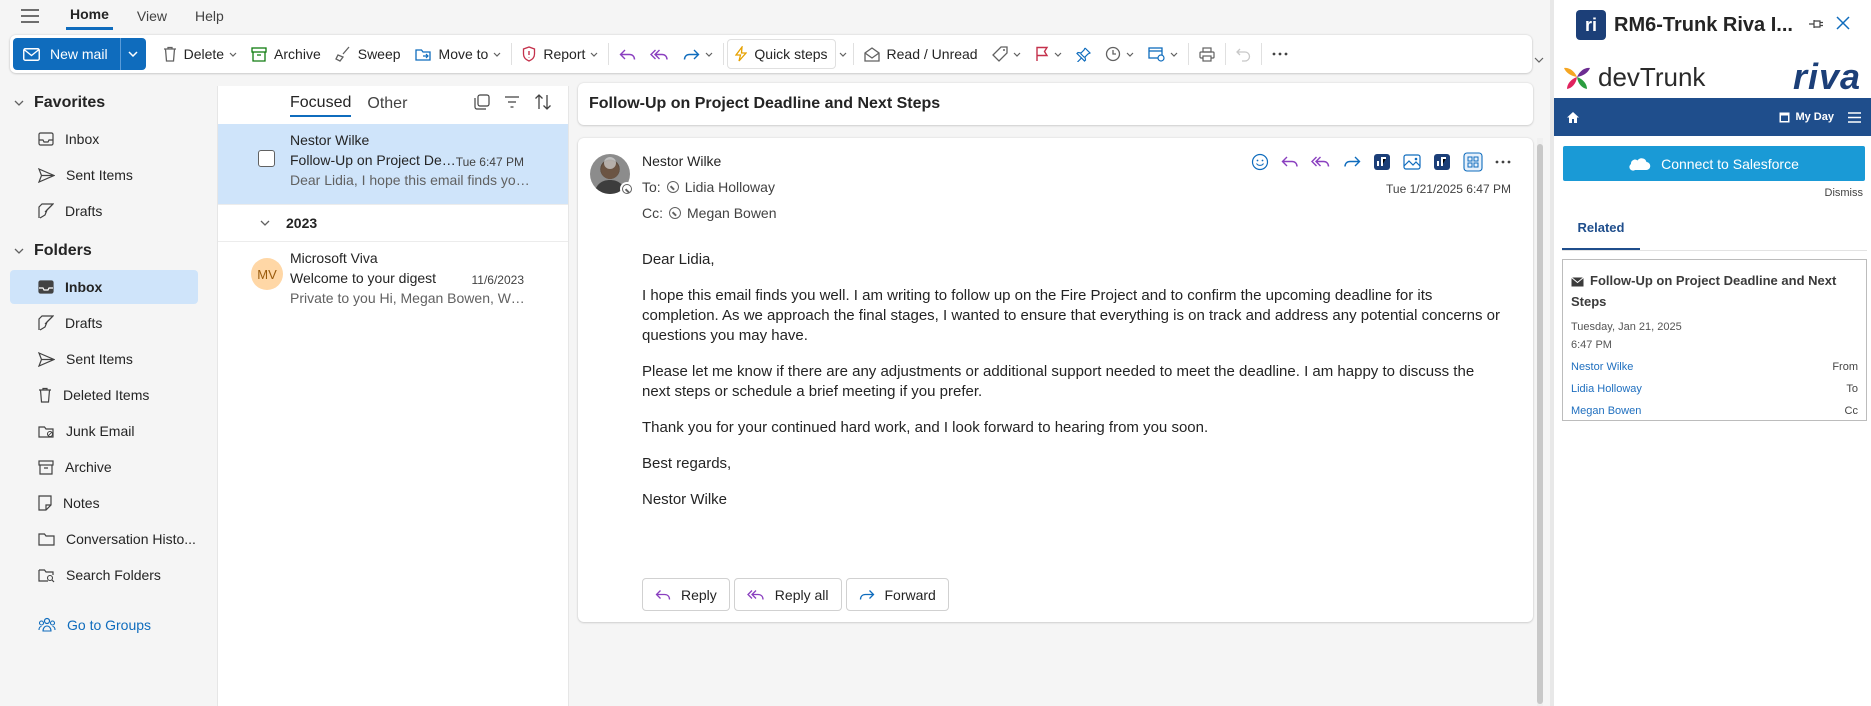  Describe the element at coordinates (543, 102) in the screenshot. I see `sort-icon` at that location.